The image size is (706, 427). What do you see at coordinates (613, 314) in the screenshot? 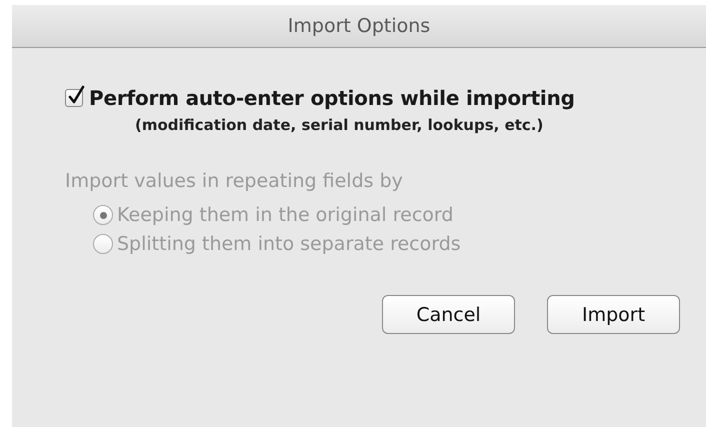
I see `dialog-button: Import` at bounding box center [613, 314].